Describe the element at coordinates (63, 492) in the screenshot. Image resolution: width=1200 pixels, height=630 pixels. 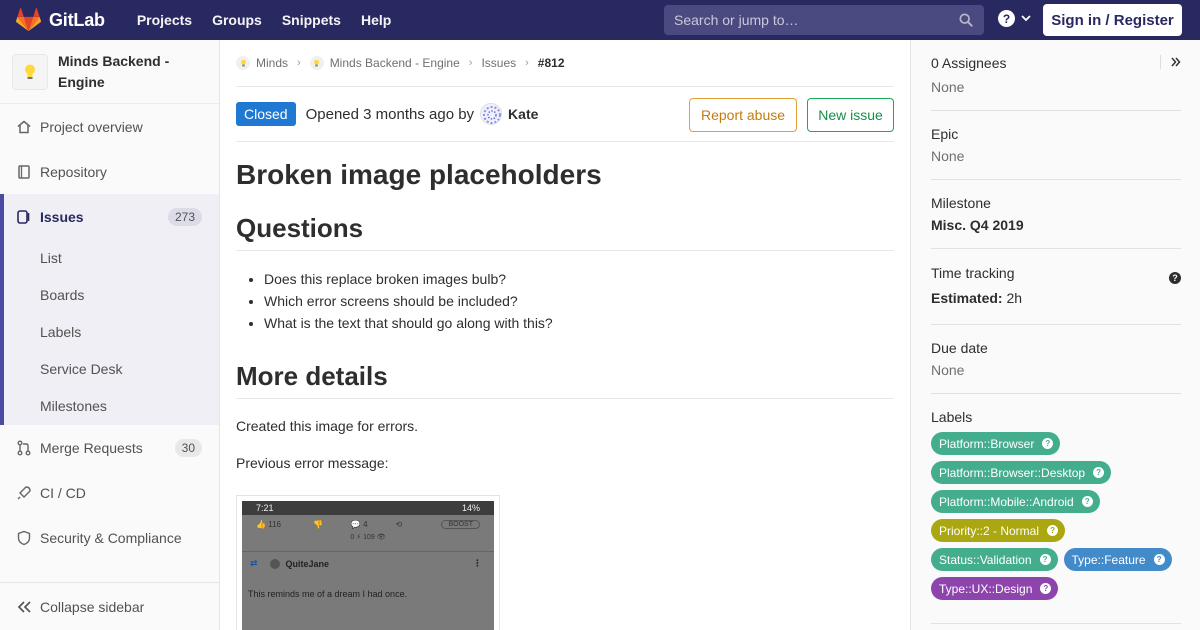
I see `sidebar-item-label: CI / CD` at that location.